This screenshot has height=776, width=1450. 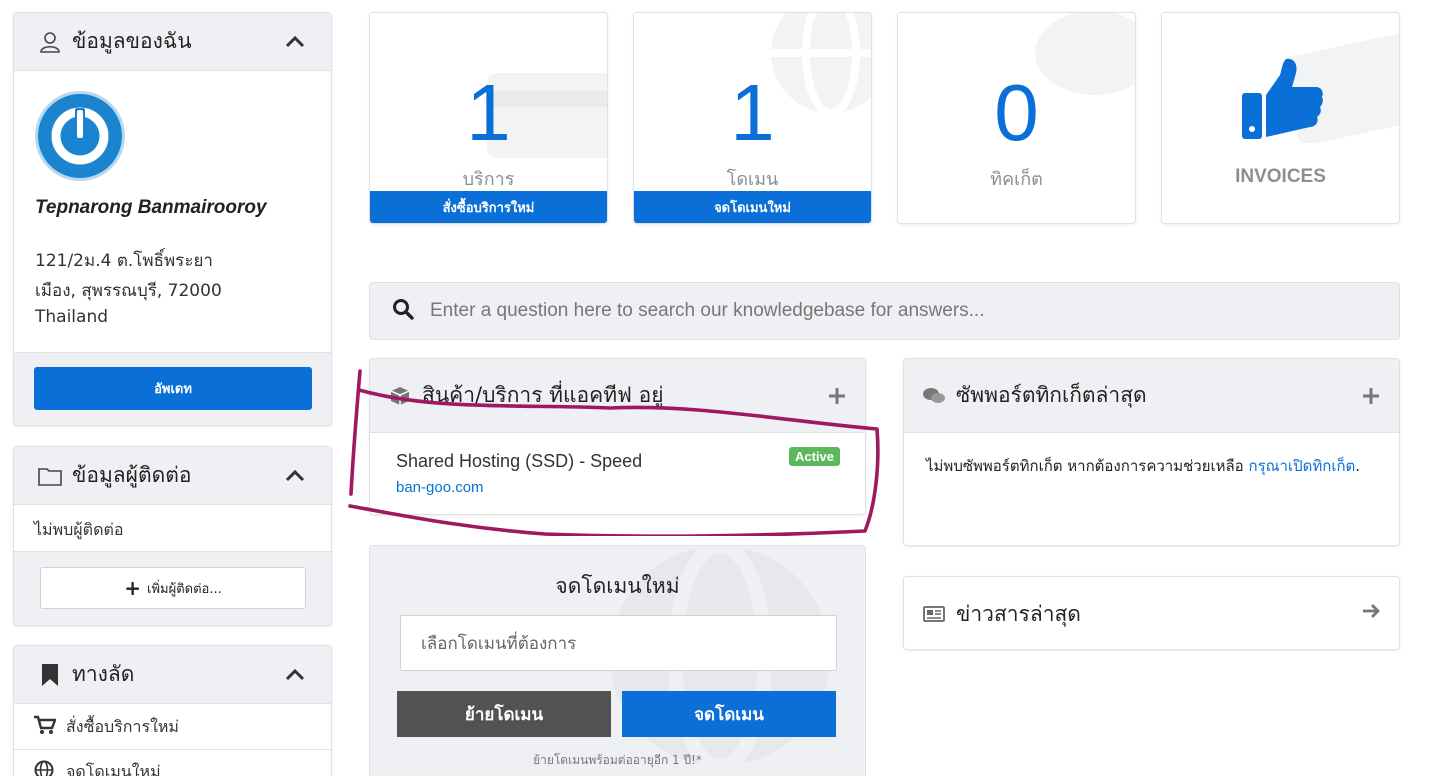 What do you see at coordinates (122, 726) in the screenshot?
I see `shortcut-label: สั่งซื้อบริการใหม่` at bounding box center [122, 726].